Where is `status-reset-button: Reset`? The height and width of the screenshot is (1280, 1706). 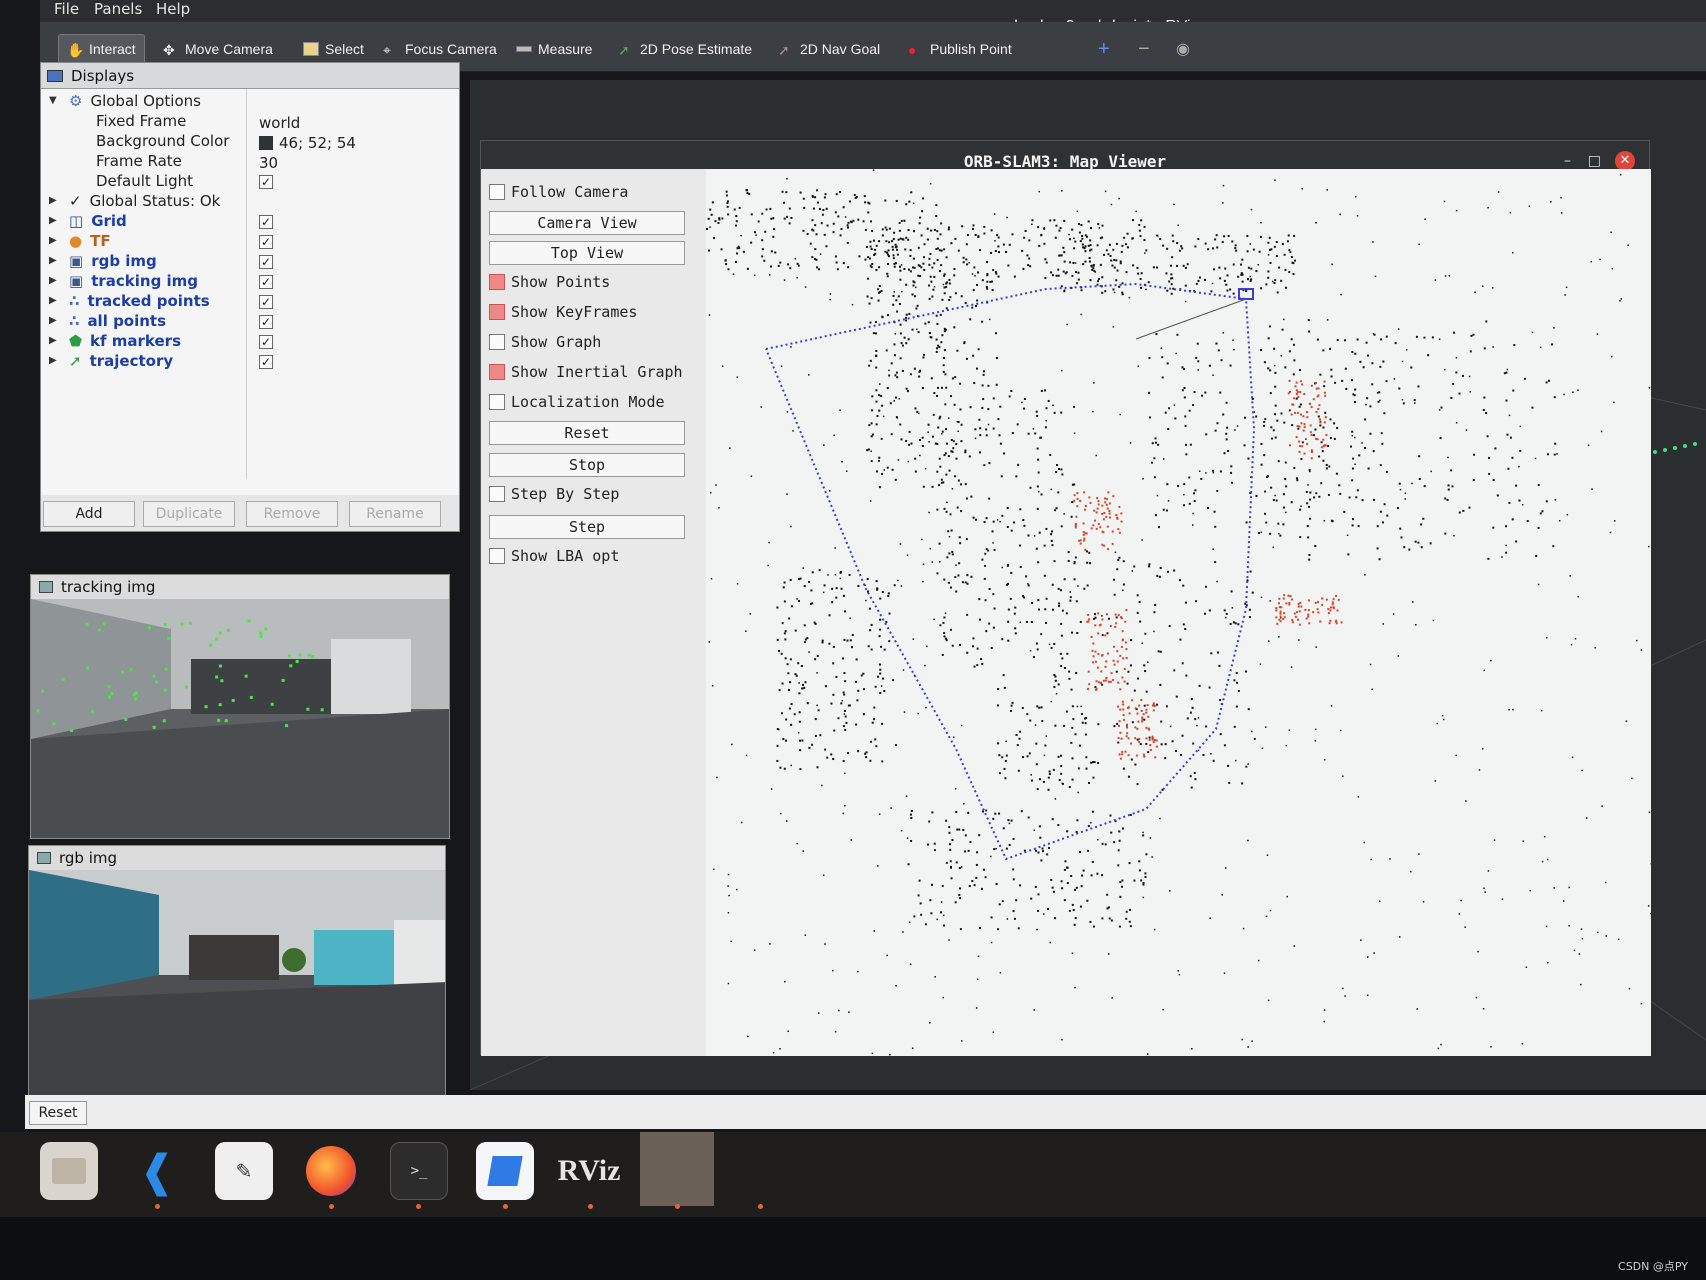 status-reset-button: Reset is located at coordinates (58, 1113).